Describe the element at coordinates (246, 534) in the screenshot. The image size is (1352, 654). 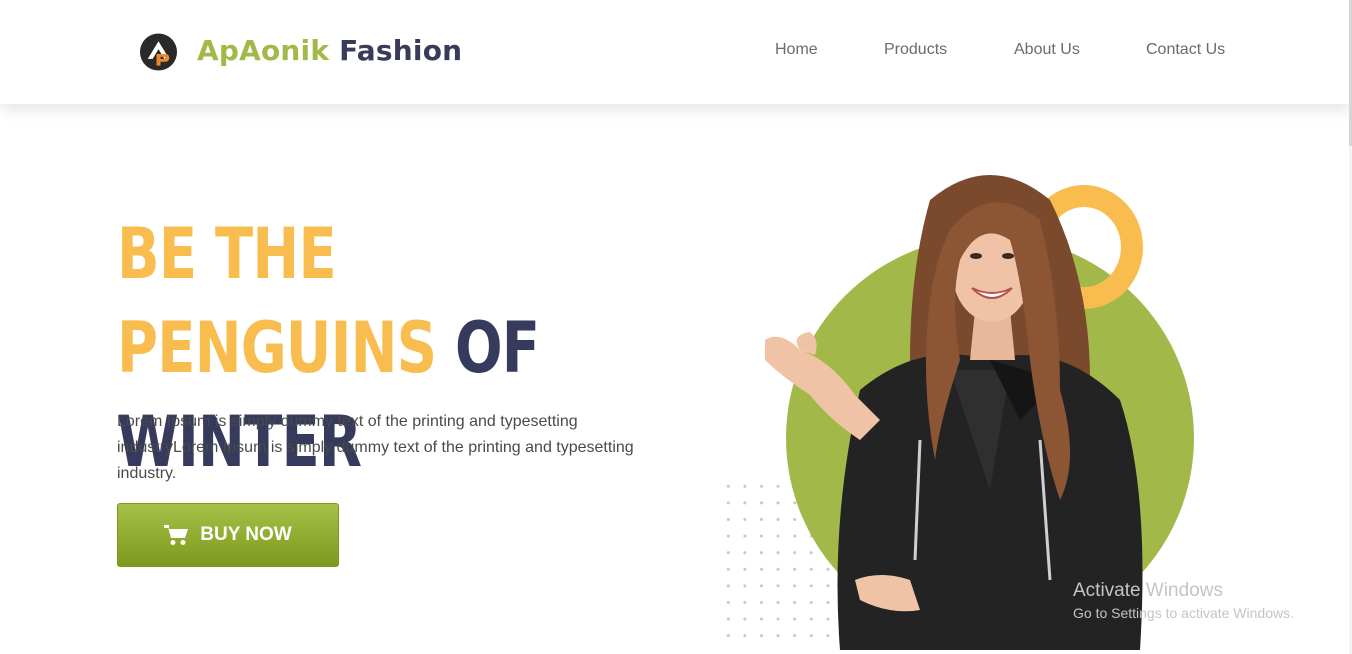
I see `buy-now-label: BUY NOW` at that location.